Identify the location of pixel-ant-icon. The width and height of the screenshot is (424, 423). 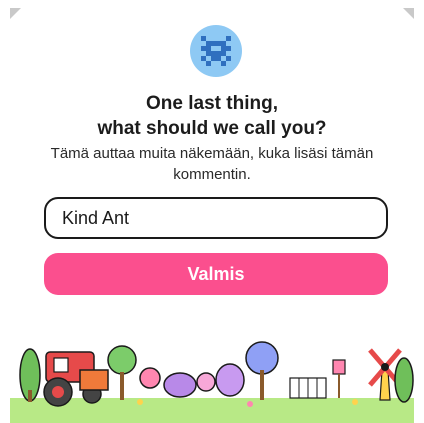
(216, 51).